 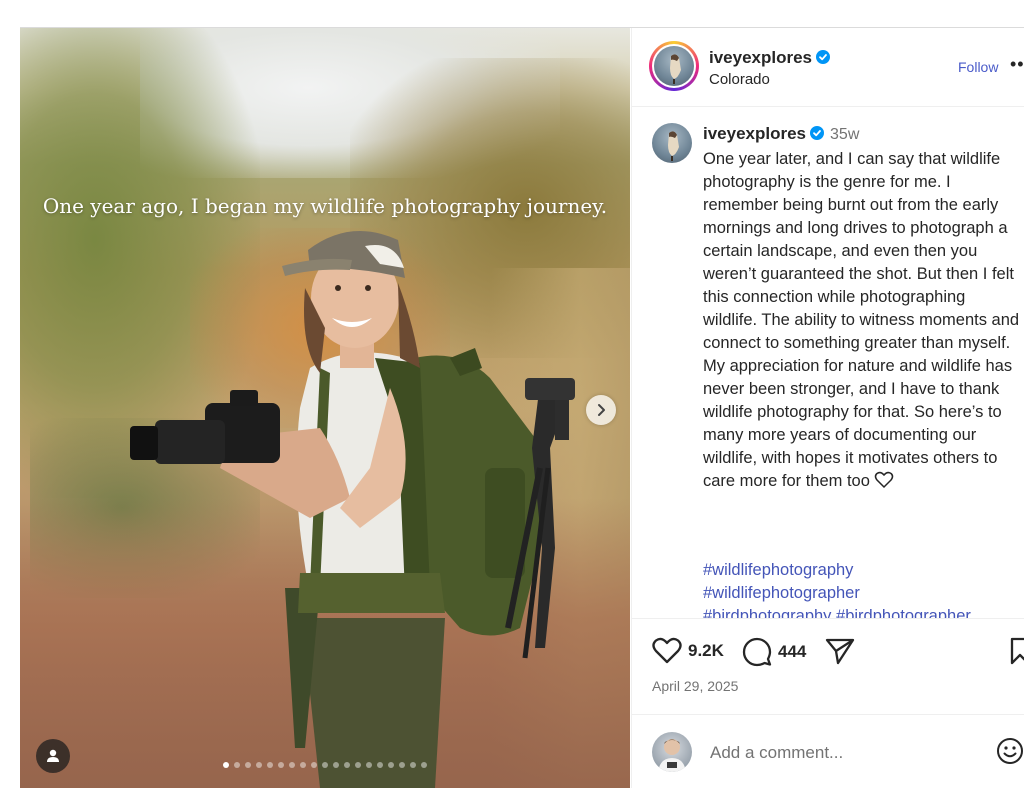 I want to click on caption-header: iveyexplores 35w, so click(x=781, y=134).